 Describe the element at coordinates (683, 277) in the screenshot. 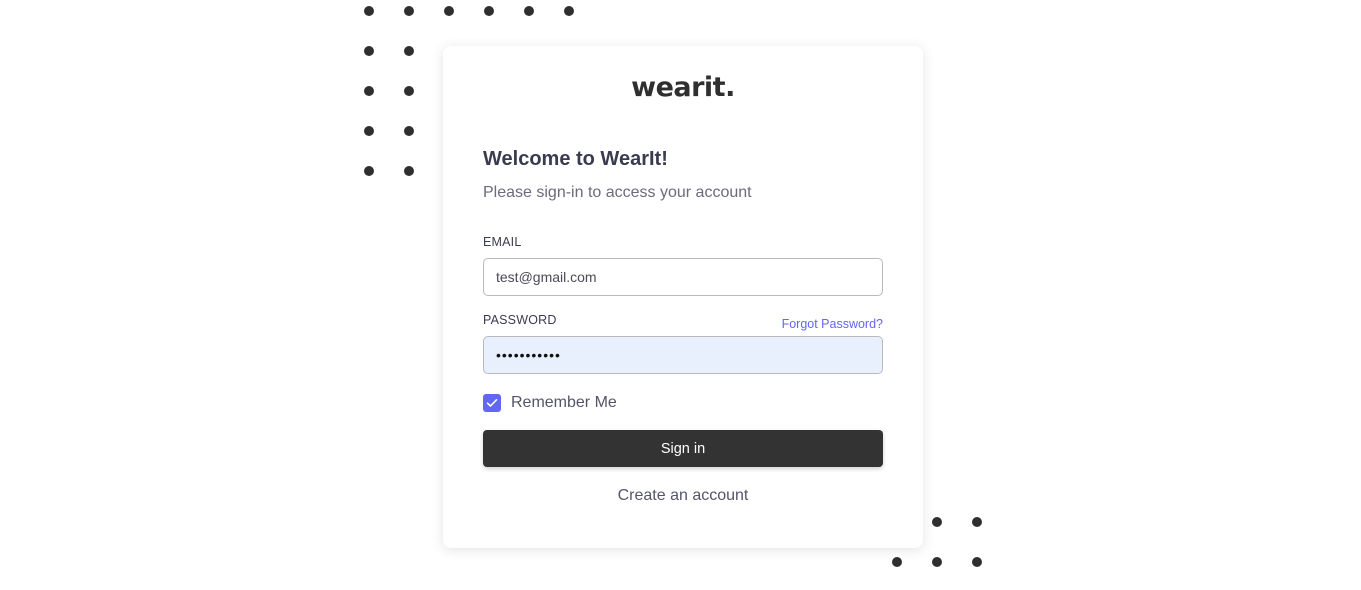

I see `email-input` at that location.